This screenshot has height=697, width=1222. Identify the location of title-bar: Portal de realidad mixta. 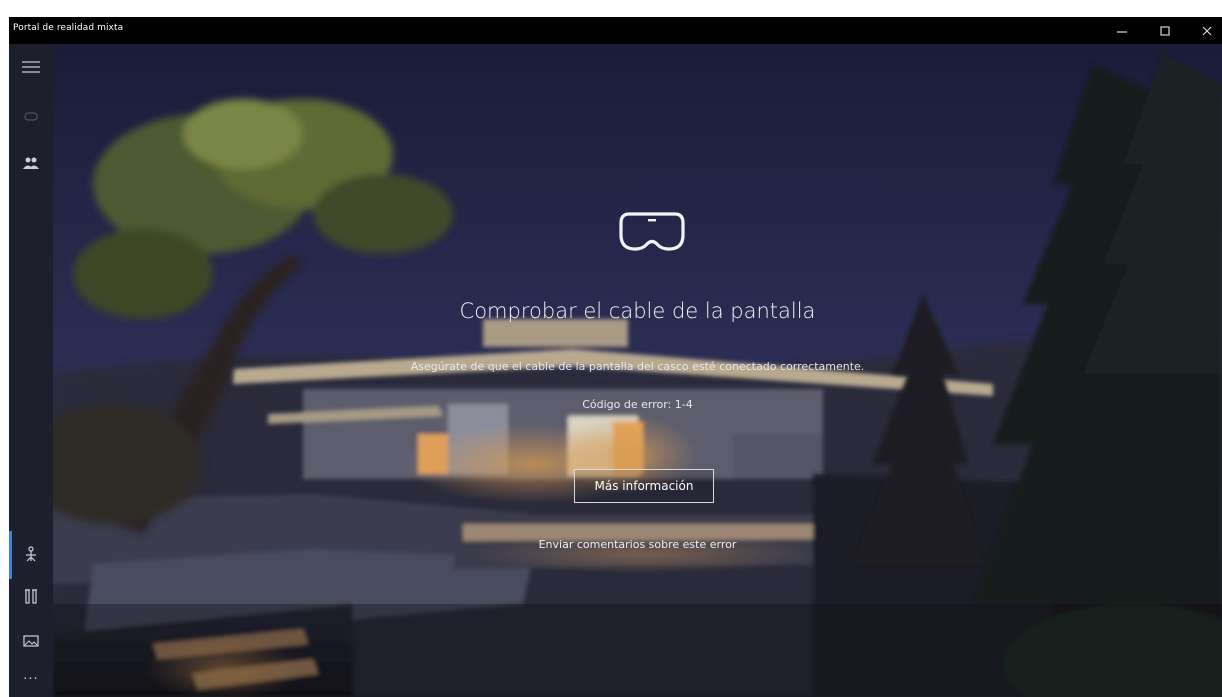
(615, 30).